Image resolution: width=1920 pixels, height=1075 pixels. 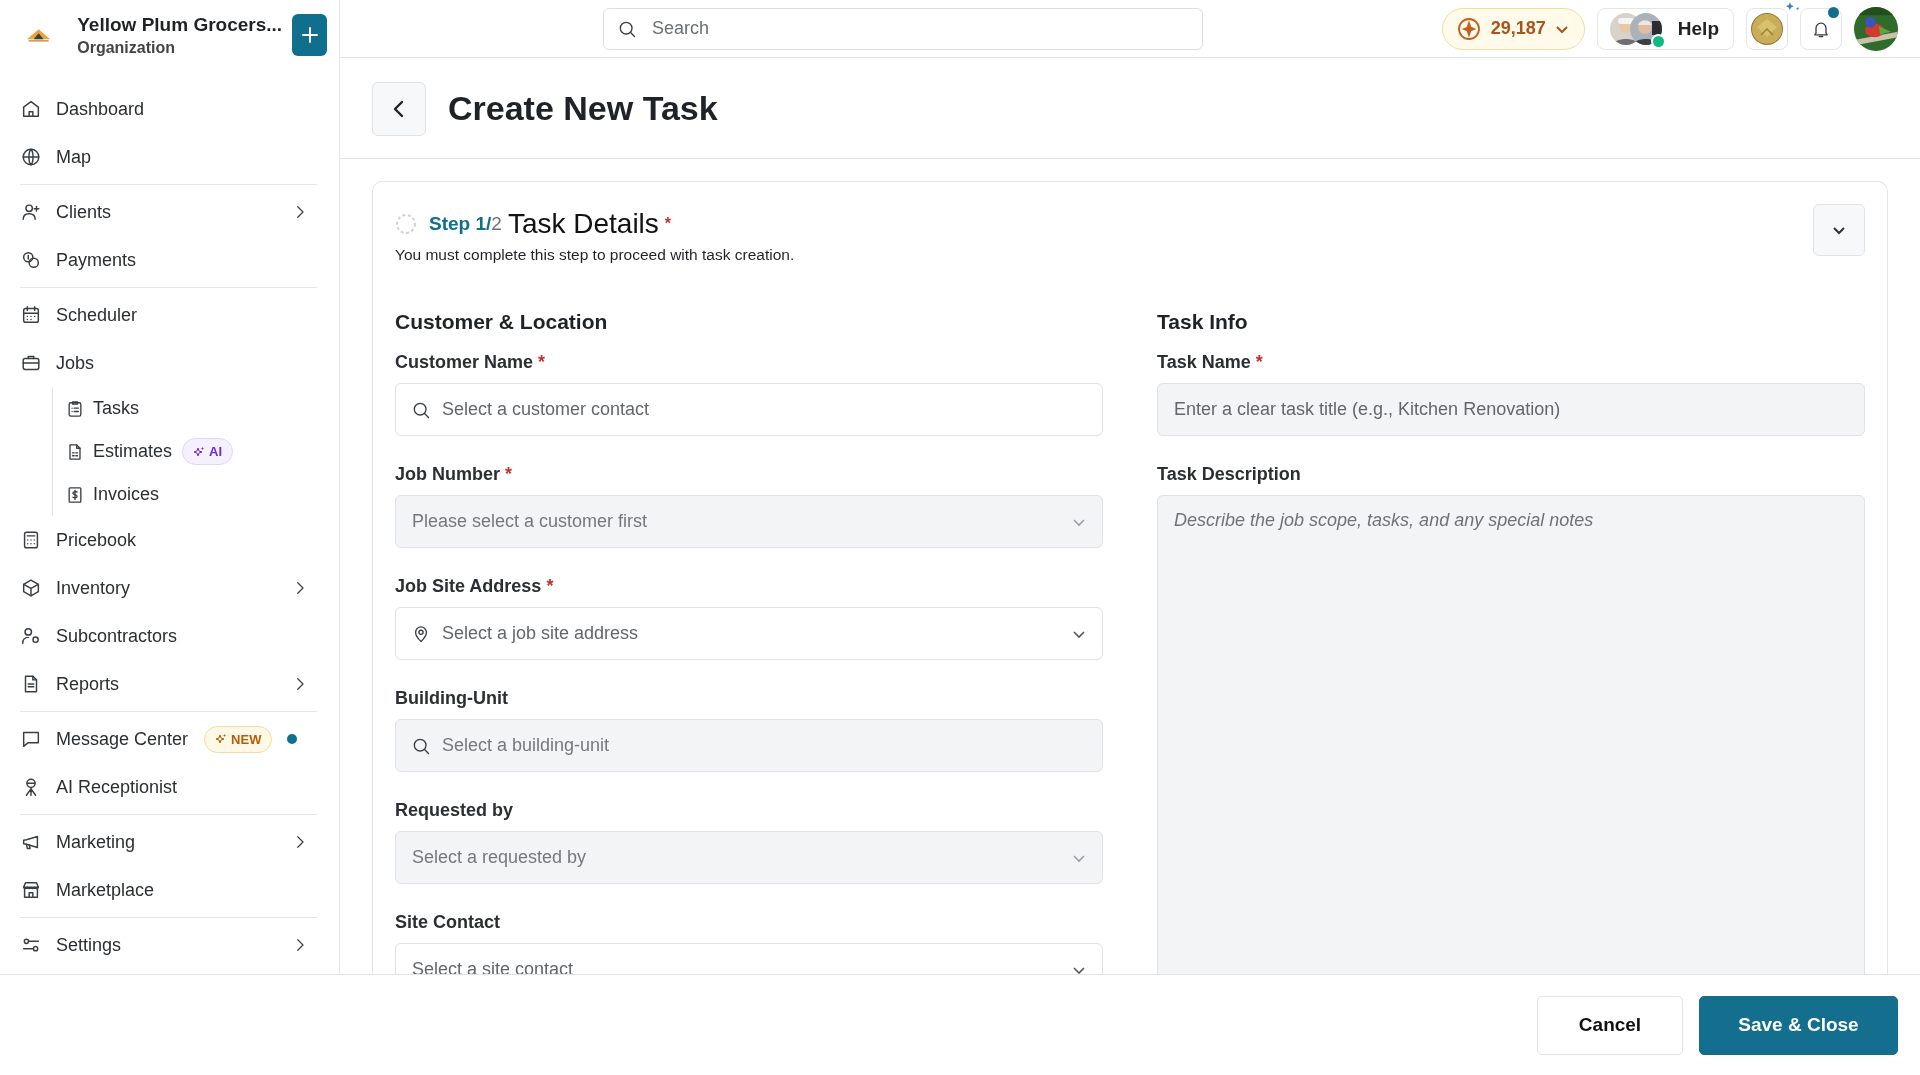 I want to click on cancel-button: Cancel, so click(x=1610, y=1025).